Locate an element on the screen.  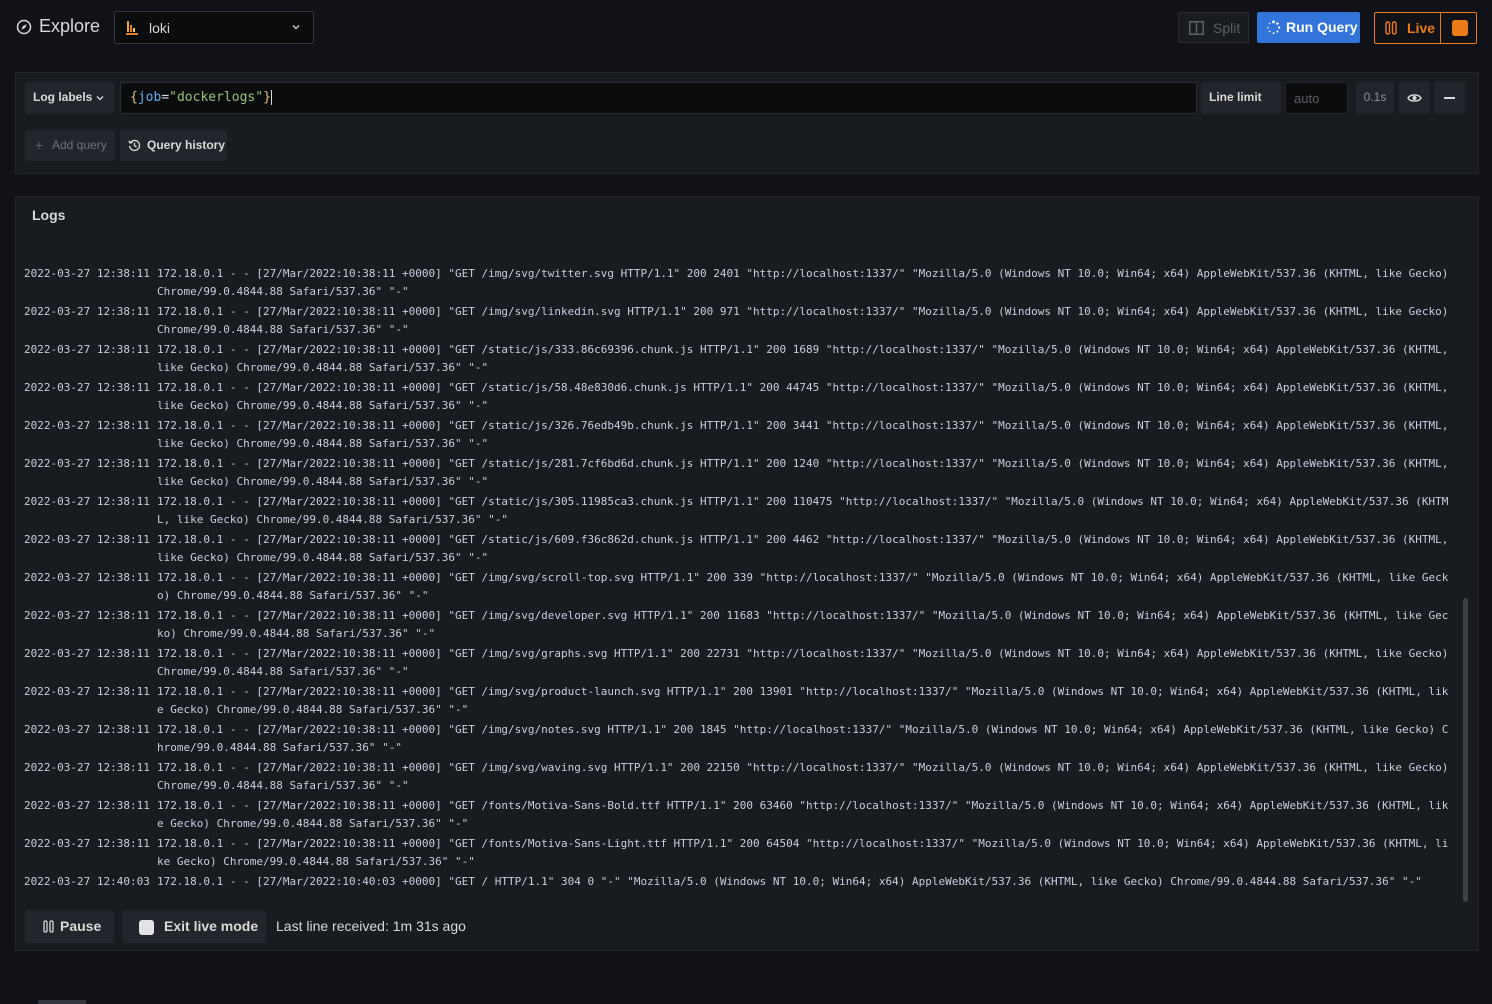
split-button: Split is located at coordinates (1213, 27).